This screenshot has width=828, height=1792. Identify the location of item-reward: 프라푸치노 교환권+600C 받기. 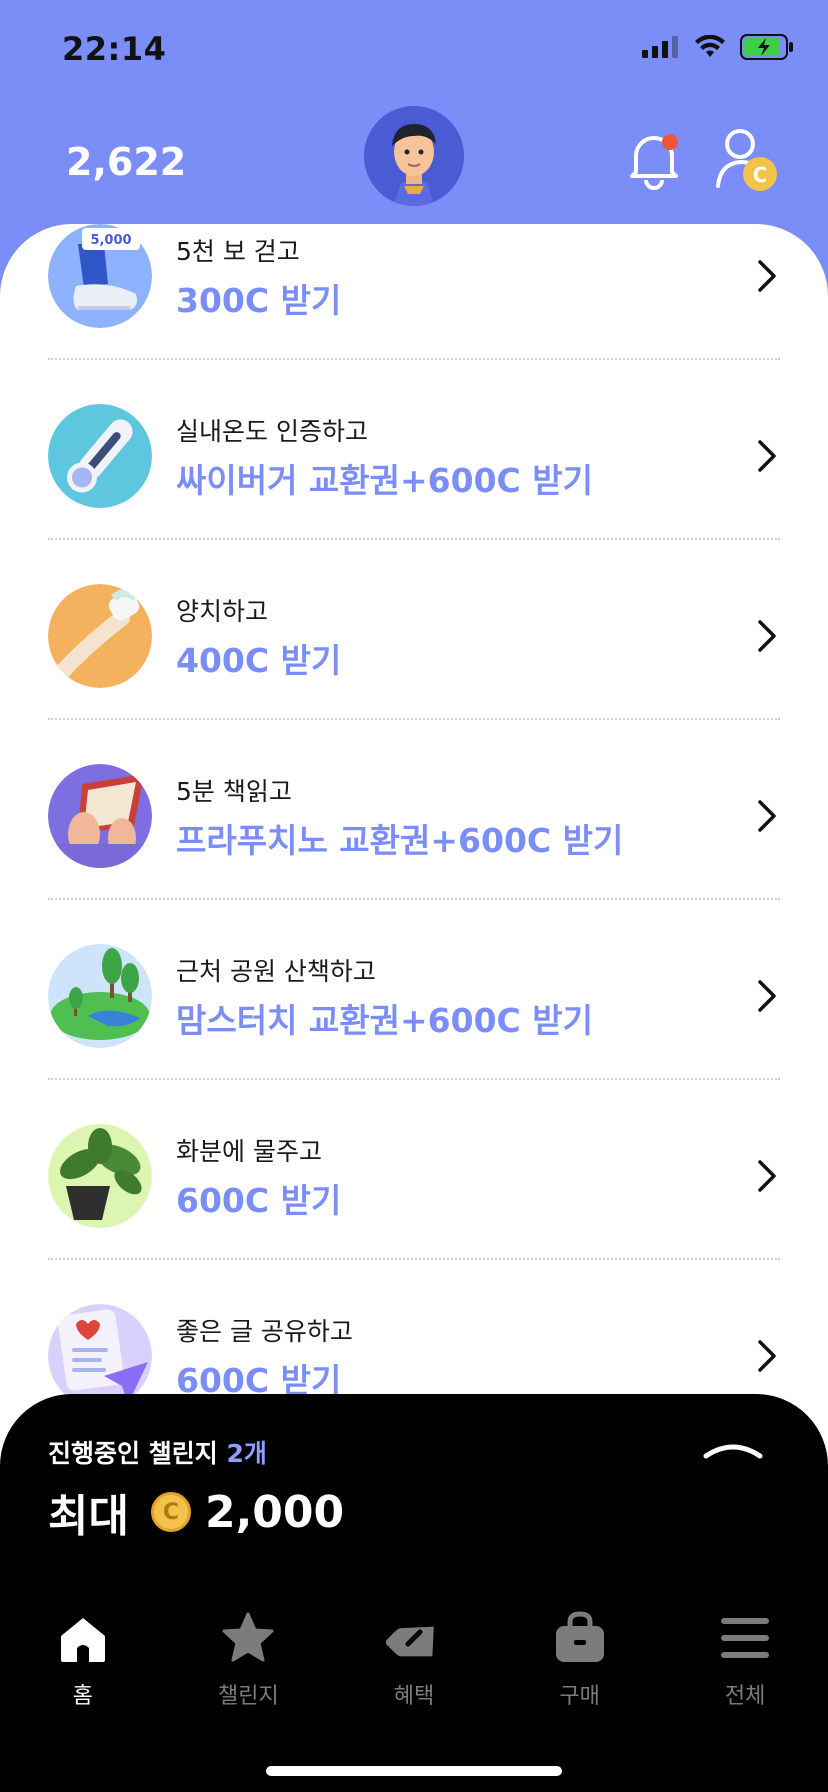
(400, 840).